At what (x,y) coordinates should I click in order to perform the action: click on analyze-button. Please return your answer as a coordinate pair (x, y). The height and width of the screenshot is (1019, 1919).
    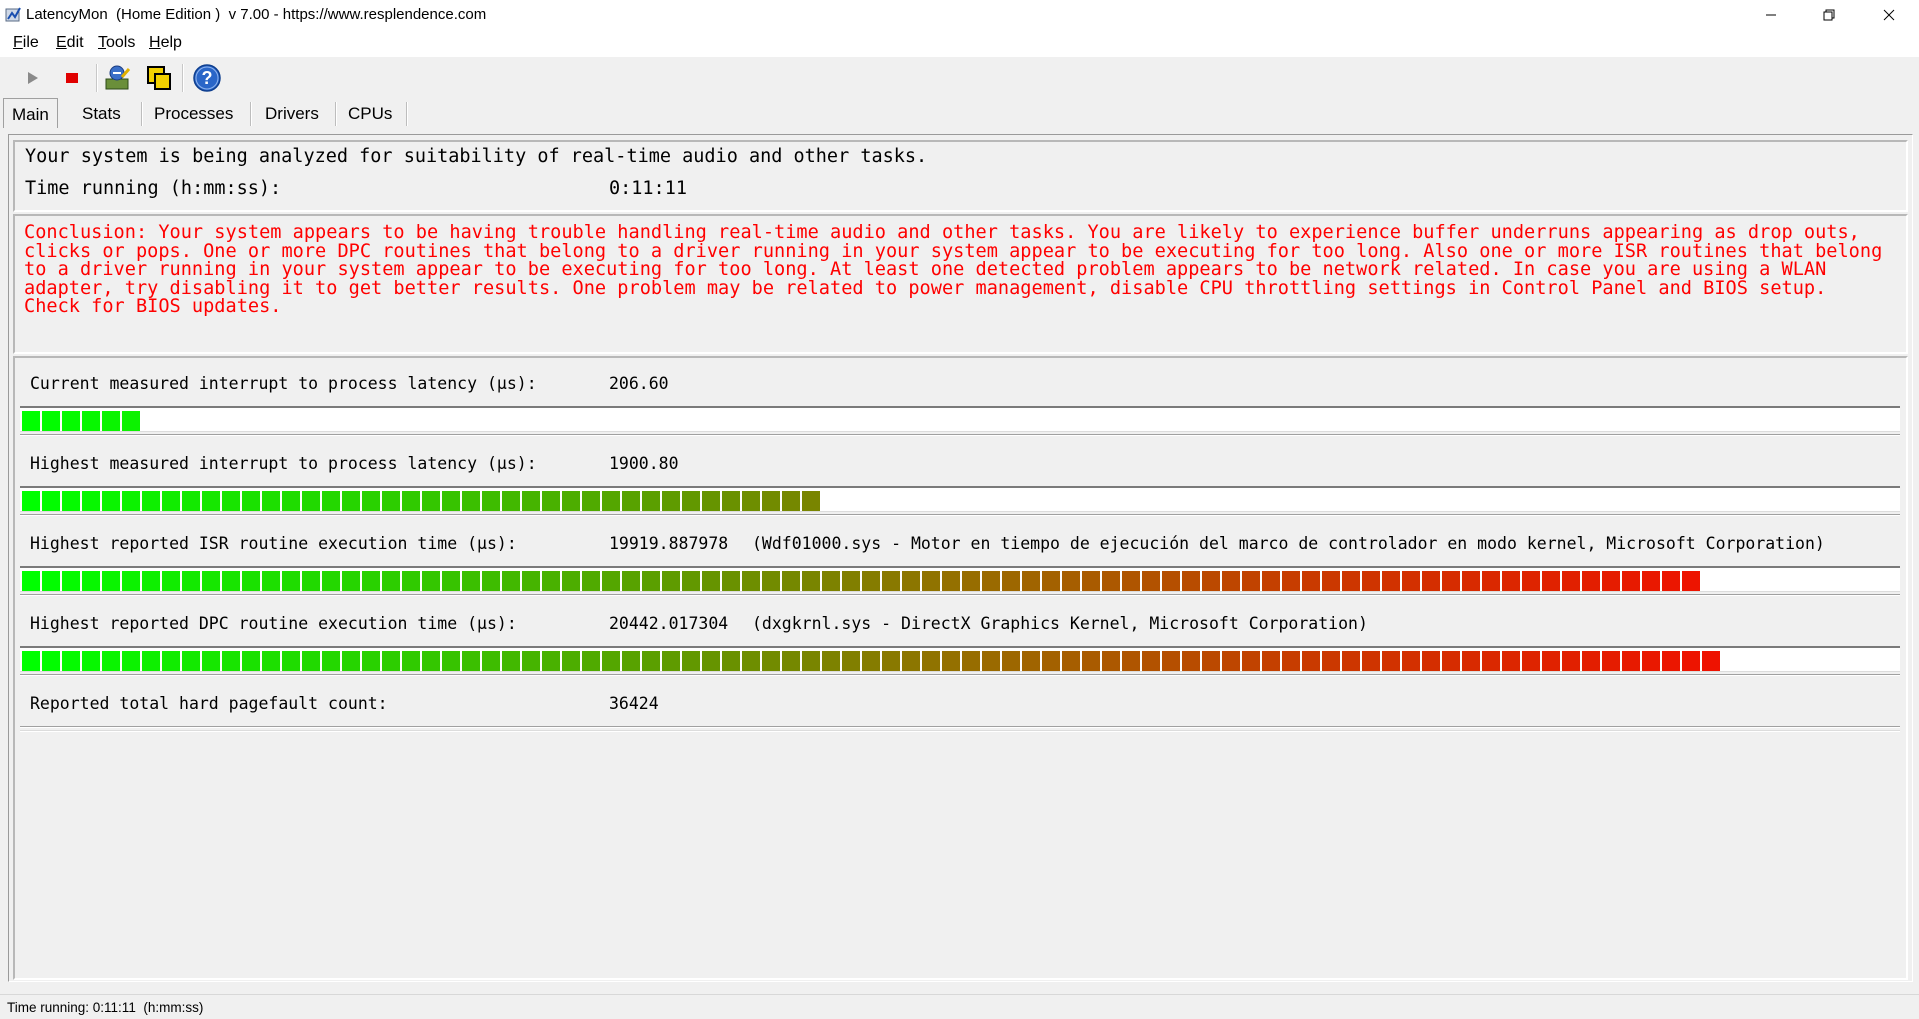
    Looking at the image, I should click on (118, 78).